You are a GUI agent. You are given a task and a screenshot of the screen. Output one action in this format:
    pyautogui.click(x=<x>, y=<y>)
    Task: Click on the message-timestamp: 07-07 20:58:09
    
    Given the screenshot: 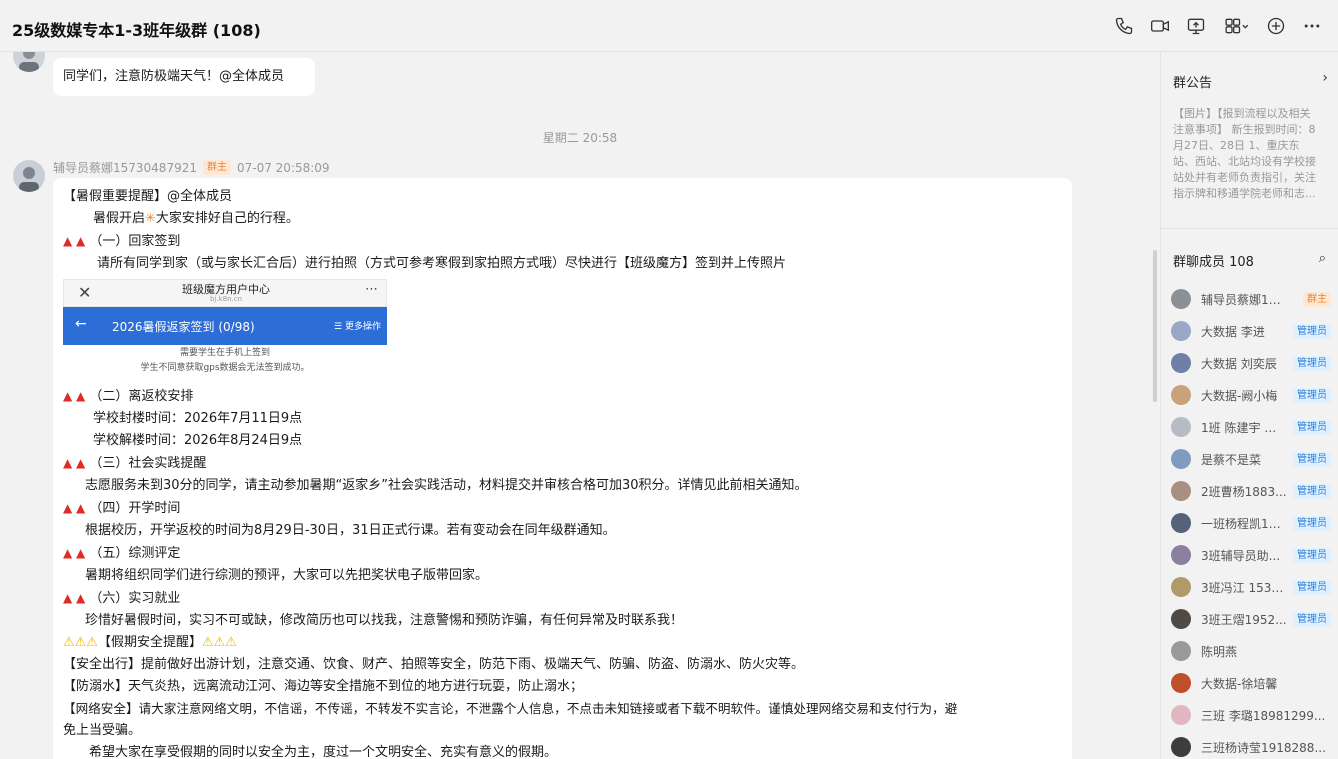 What is the action you would take?
    pyautogui.click(x=283, y=167)
    